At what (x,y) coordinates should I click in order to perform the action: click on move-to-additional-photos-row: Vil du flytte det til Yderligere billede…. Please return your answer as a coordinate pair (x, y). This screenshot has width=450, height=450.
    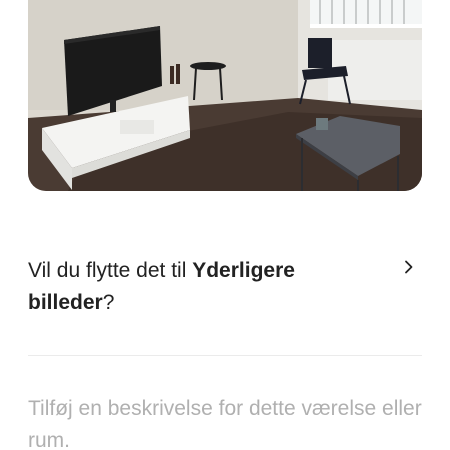
    Looking at the image, I should click on (225, 290).